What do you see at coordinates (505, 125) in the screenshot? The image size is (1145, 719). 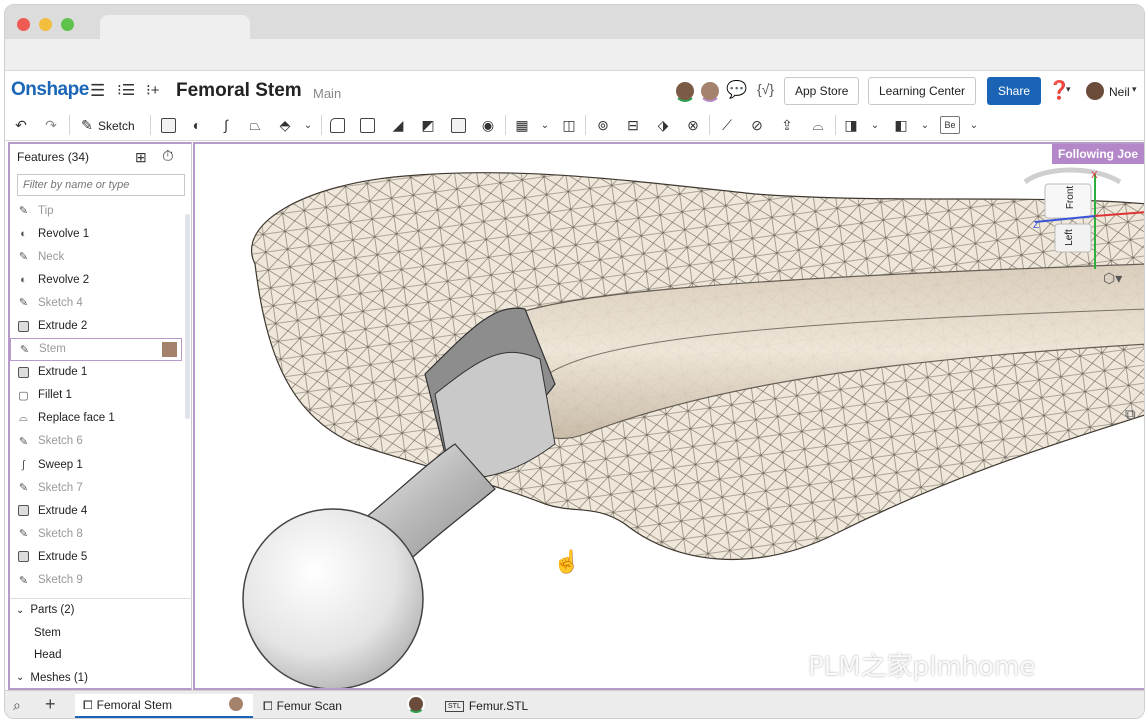 I see `toolbar-divider` at bounding box center [505, 125].